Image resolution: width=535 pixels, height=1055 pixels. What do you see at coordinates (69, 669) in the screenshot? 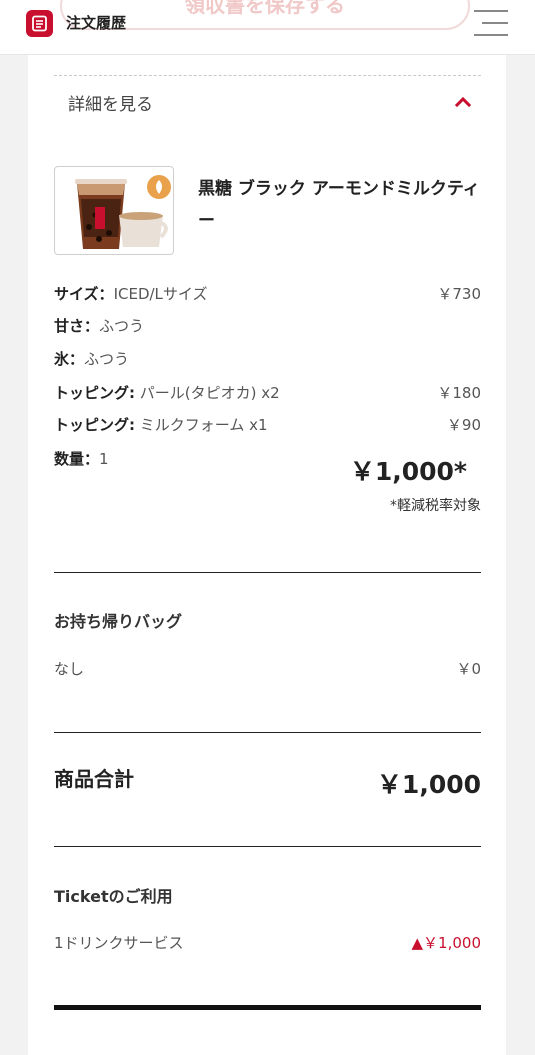
I see `bag-label: なし` at bounding box center [69, 669].